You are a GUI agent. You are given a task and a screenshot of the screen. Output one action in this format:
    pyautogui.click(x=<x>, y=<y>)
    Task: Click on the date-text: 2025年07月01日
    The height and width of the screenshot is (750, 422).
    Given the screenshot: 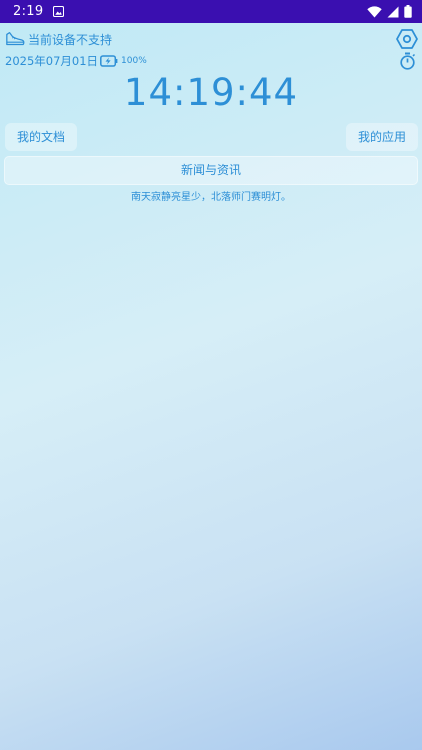 What is the action you would take?
    pyautogui.click(x=52, y=61)
    